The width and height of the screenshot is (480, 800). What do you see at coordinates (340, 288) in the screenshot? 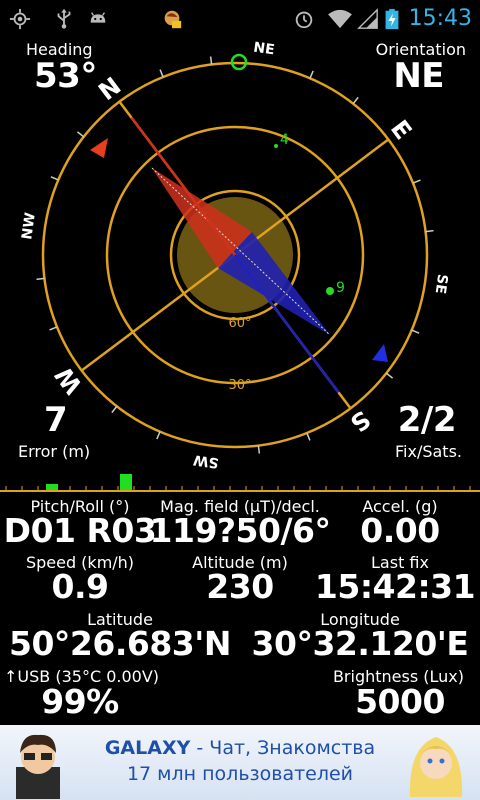
I see `satellite-9-label: 9` at bounding box center [340, 288].